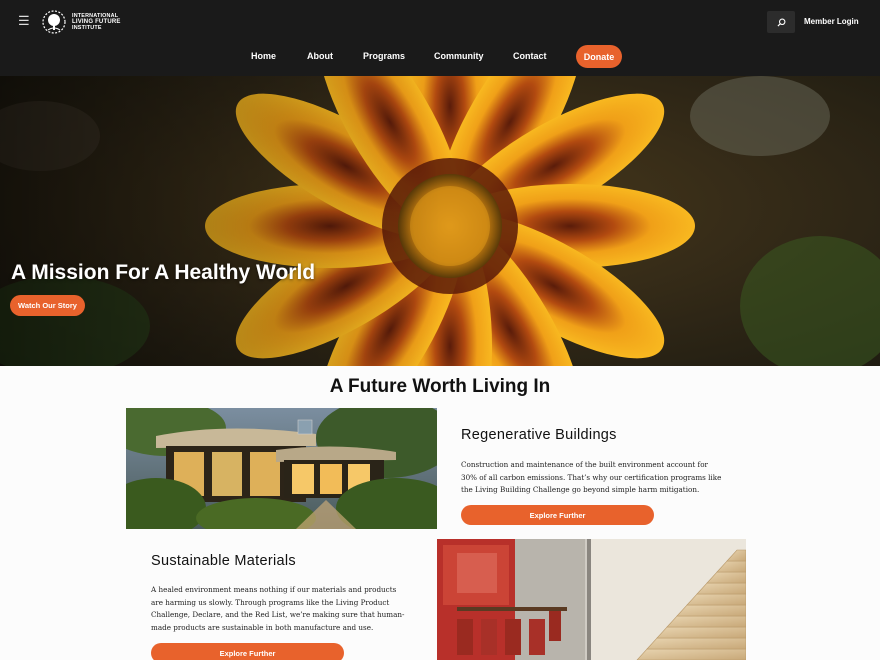 This screenshot has width=880, height=660. What do you see at coordinates (263, 56) in the screenshot?
I see `nav-home: Home` at bounding box center [263, 56].